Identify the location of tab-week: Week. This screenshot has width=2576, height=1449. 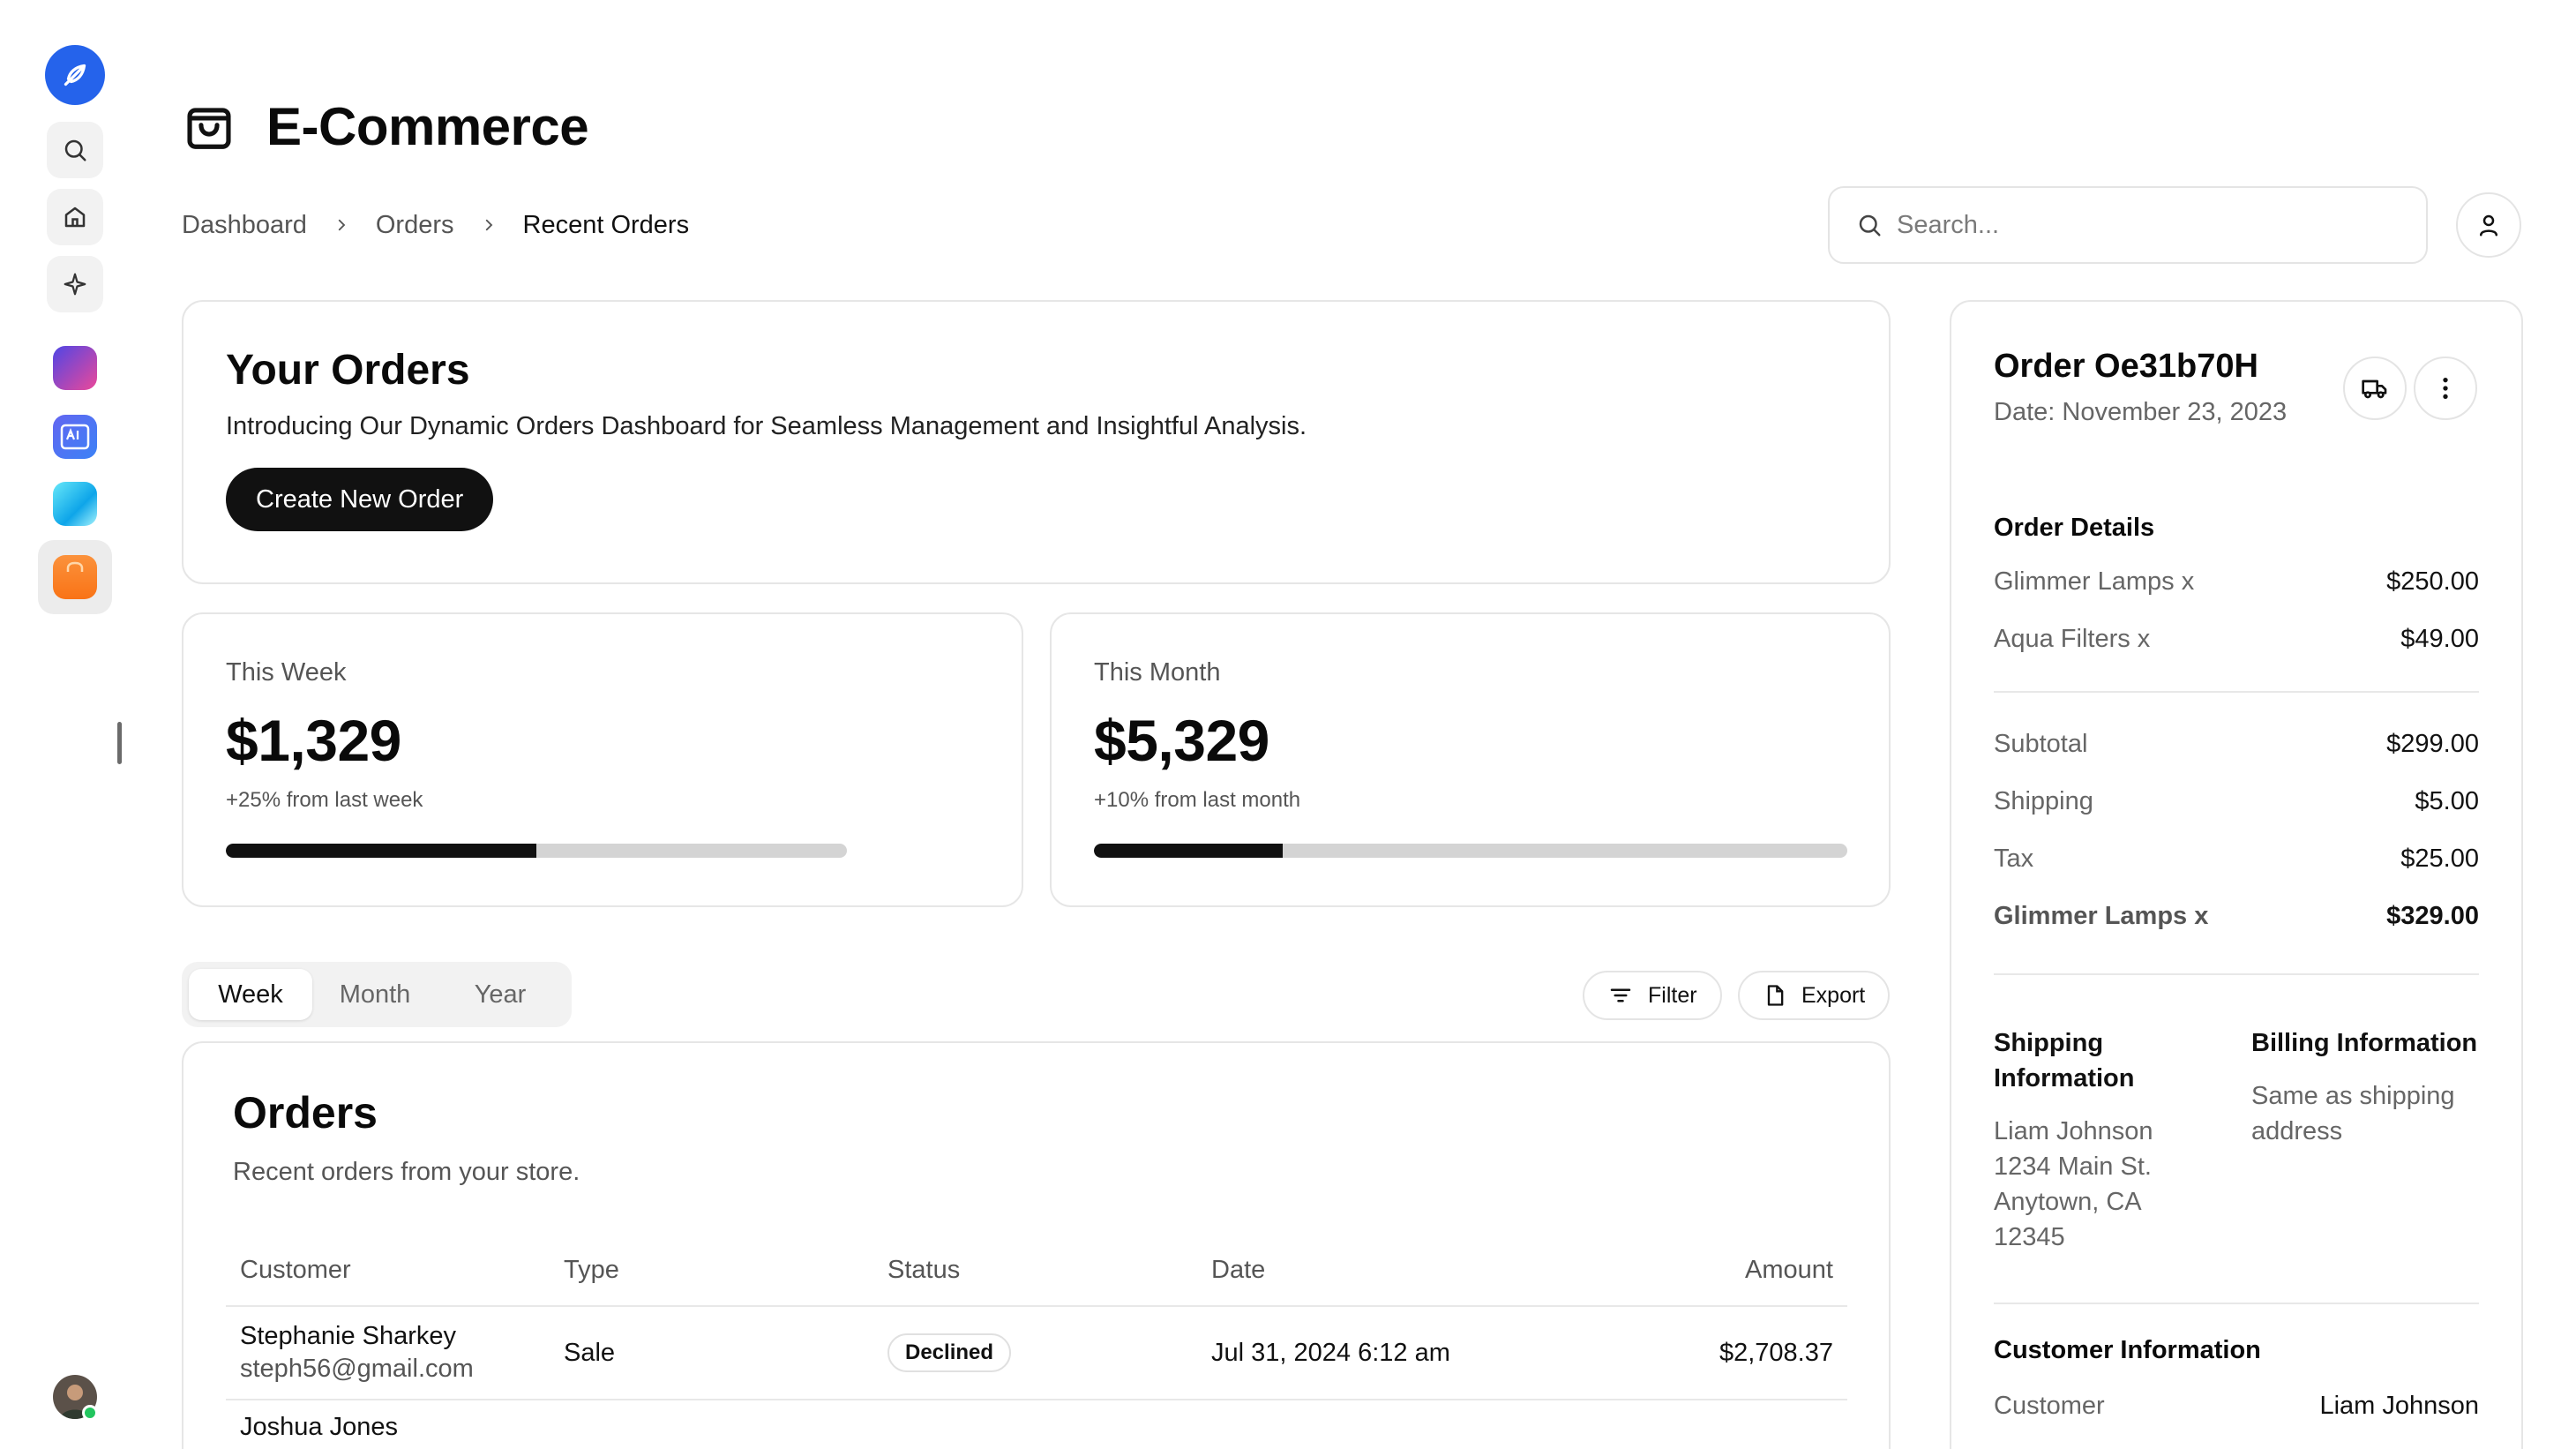
(251, 994).